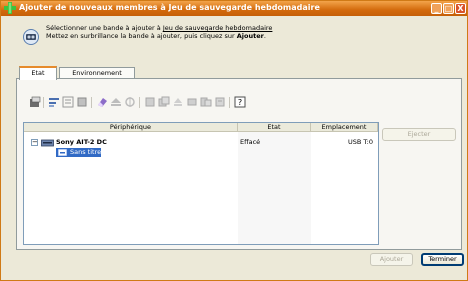  I want to click on column-header-emplacement: Emplacement, so click(344, 127).